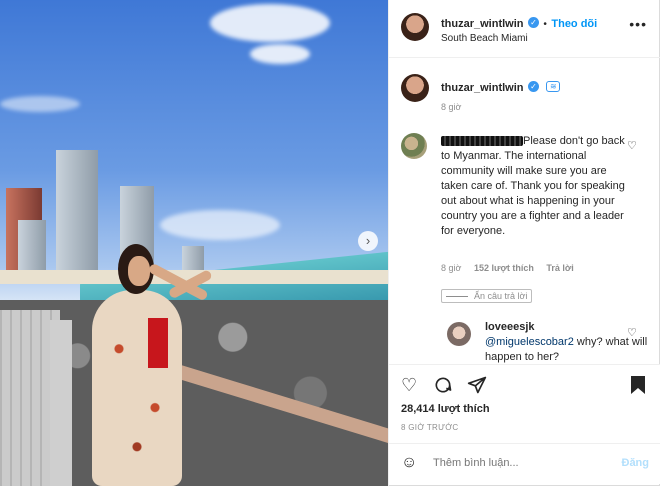  What do you see at coordinates (61, 403) in the screenshot?
I see `fence-post` at bounding box center [61, 403].